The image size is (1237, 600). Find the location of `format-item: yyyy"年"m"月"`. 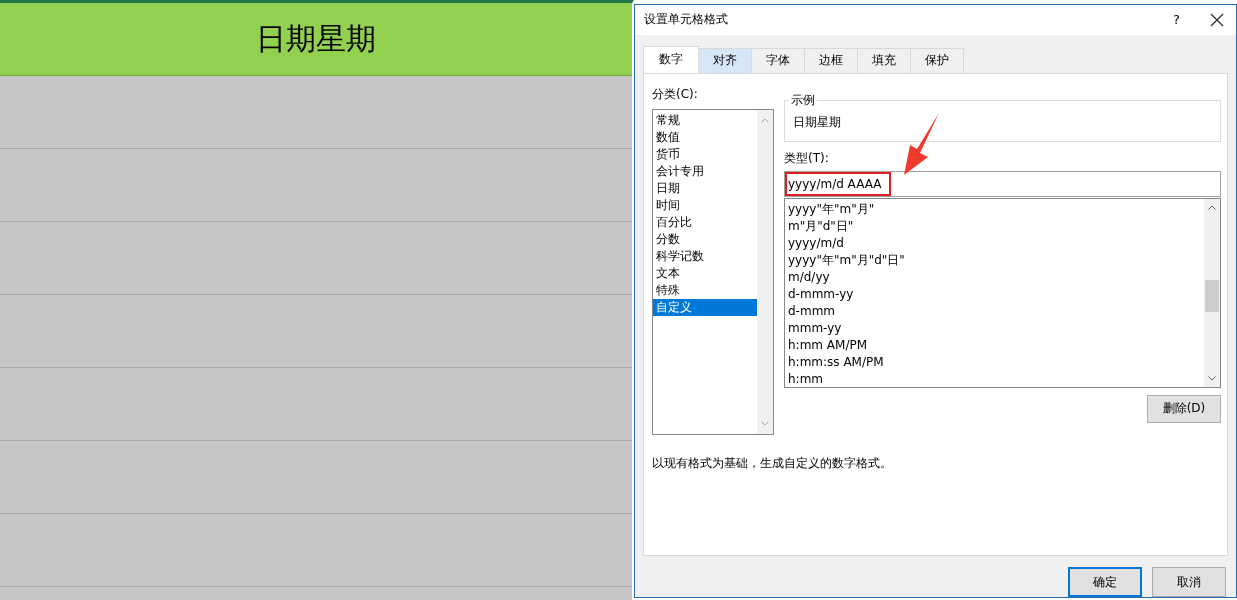

format-item: yyyy"年"m"月" is located at coordinates (994, 209).